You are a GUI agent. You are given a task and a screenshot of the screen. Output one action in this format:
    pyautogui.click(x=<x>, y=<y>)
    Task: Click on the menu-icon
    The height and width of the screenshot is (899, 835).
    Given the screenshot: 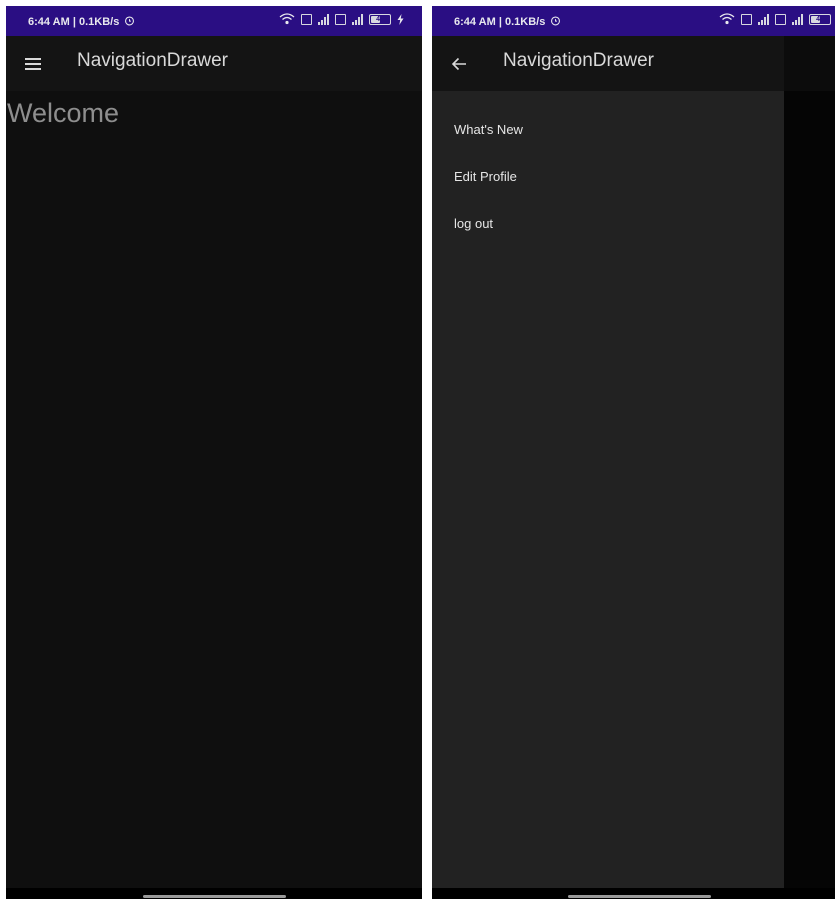 What is the action you would take?
    pyautogui.click(x=33, y=64)
    